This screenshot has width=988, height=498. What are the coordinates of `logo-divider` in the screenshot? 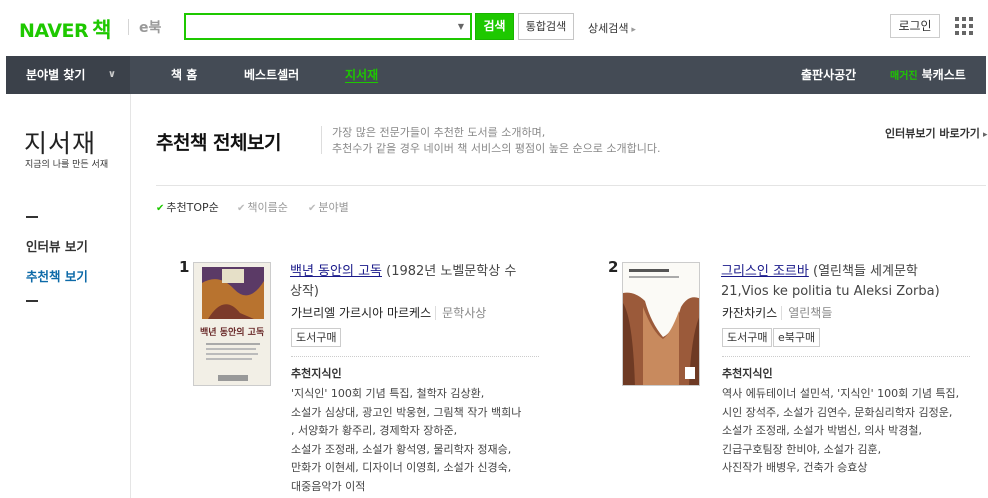 It's located at (128, 27).